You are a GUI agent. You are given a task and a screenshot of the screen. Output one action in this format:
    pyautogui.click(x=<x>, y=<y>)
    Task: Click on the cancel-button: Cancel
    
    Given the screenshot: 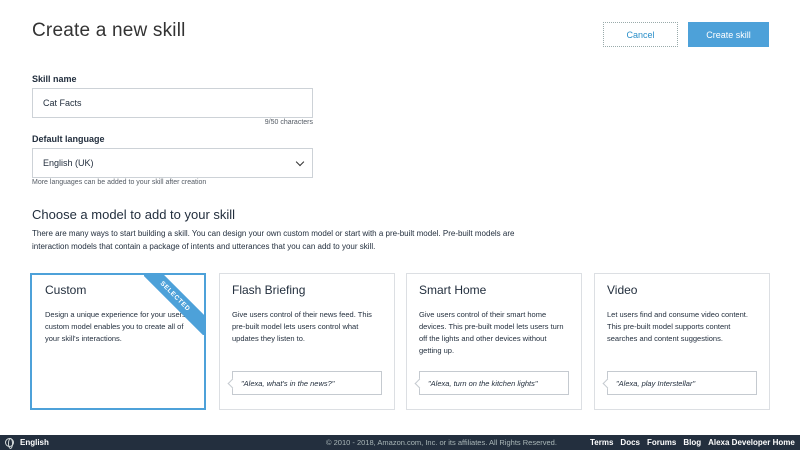 What is the action you would take?
    pyautogui.click(x=640, y=34)
    